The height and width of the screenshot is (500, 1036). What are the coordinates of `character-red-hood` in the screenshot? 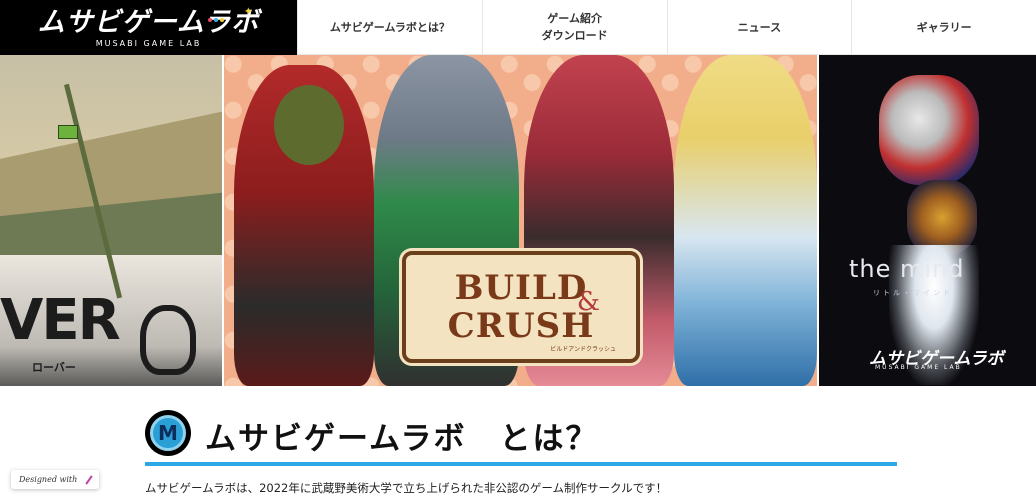 It's located at (304, 225).